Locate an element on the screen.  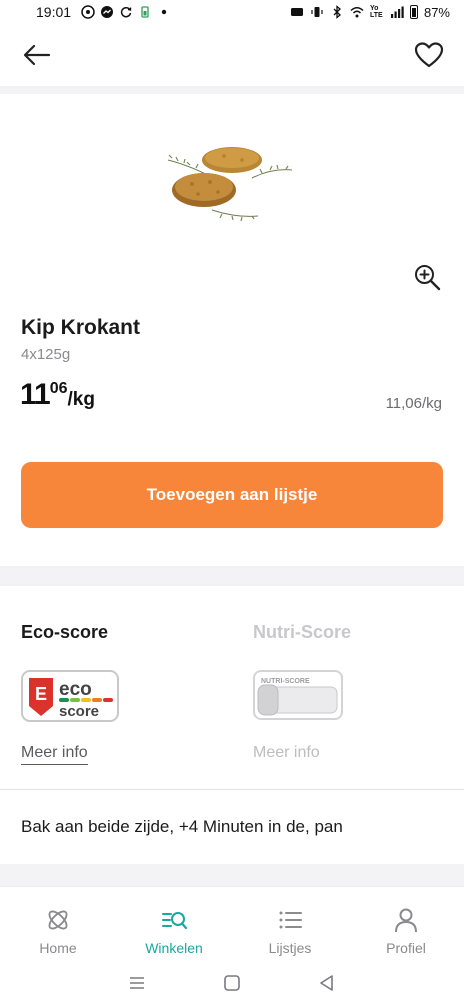
nutri-badge-label: NUTRI-SCORE is located at coordinates (285, 681).